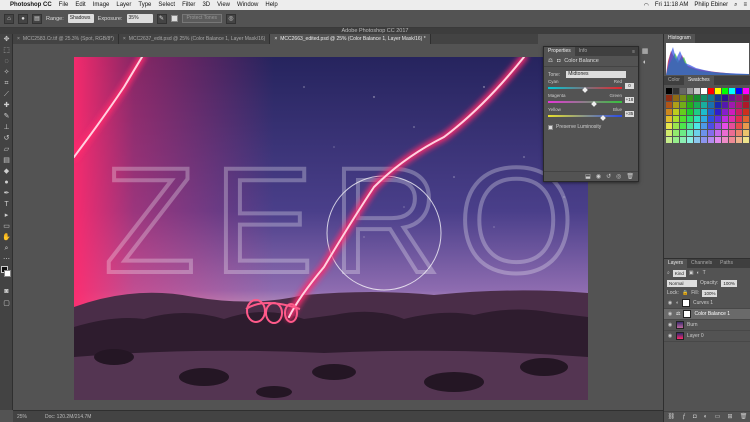  What do you see at coordinates (635, 52) in the screenshot?
I see `panel-menu-icon: ≡` at bounding box center [635, 52].